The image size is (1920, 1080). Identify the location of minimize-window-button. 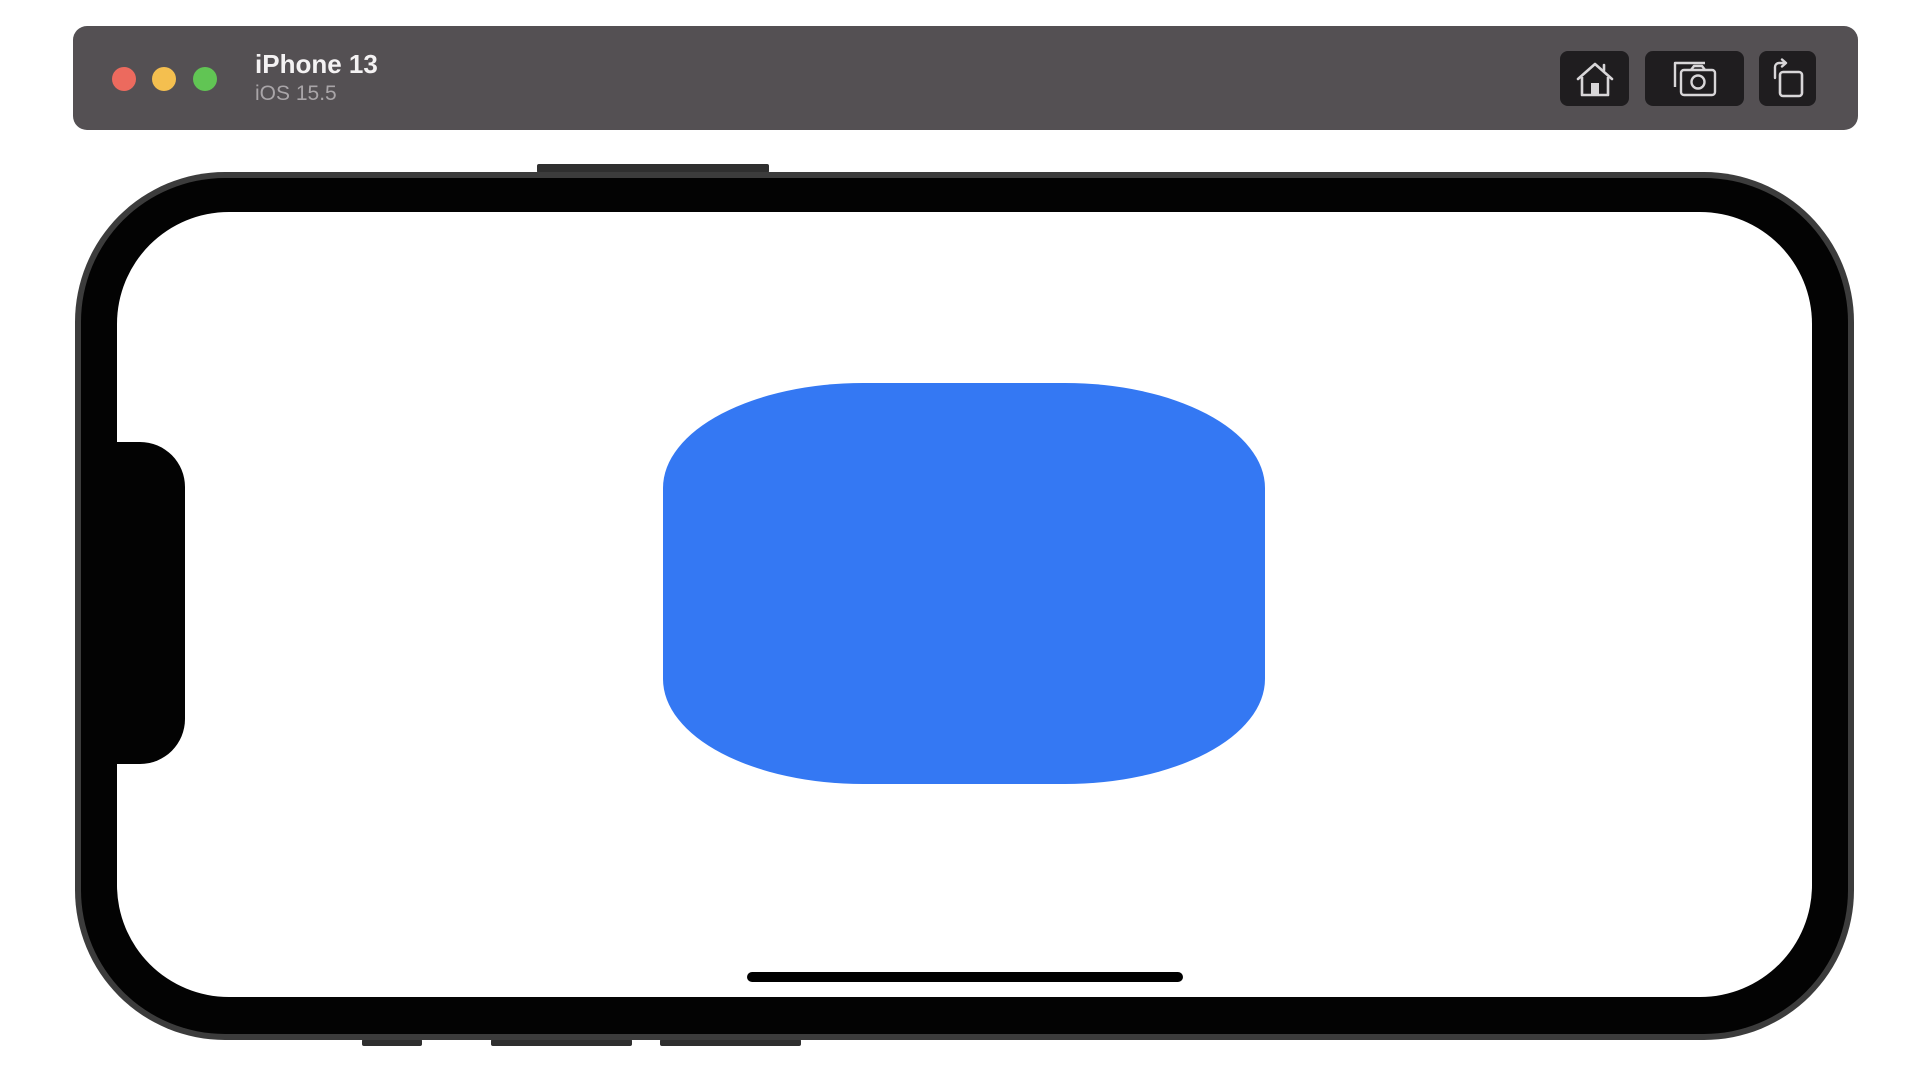
(164, 79).